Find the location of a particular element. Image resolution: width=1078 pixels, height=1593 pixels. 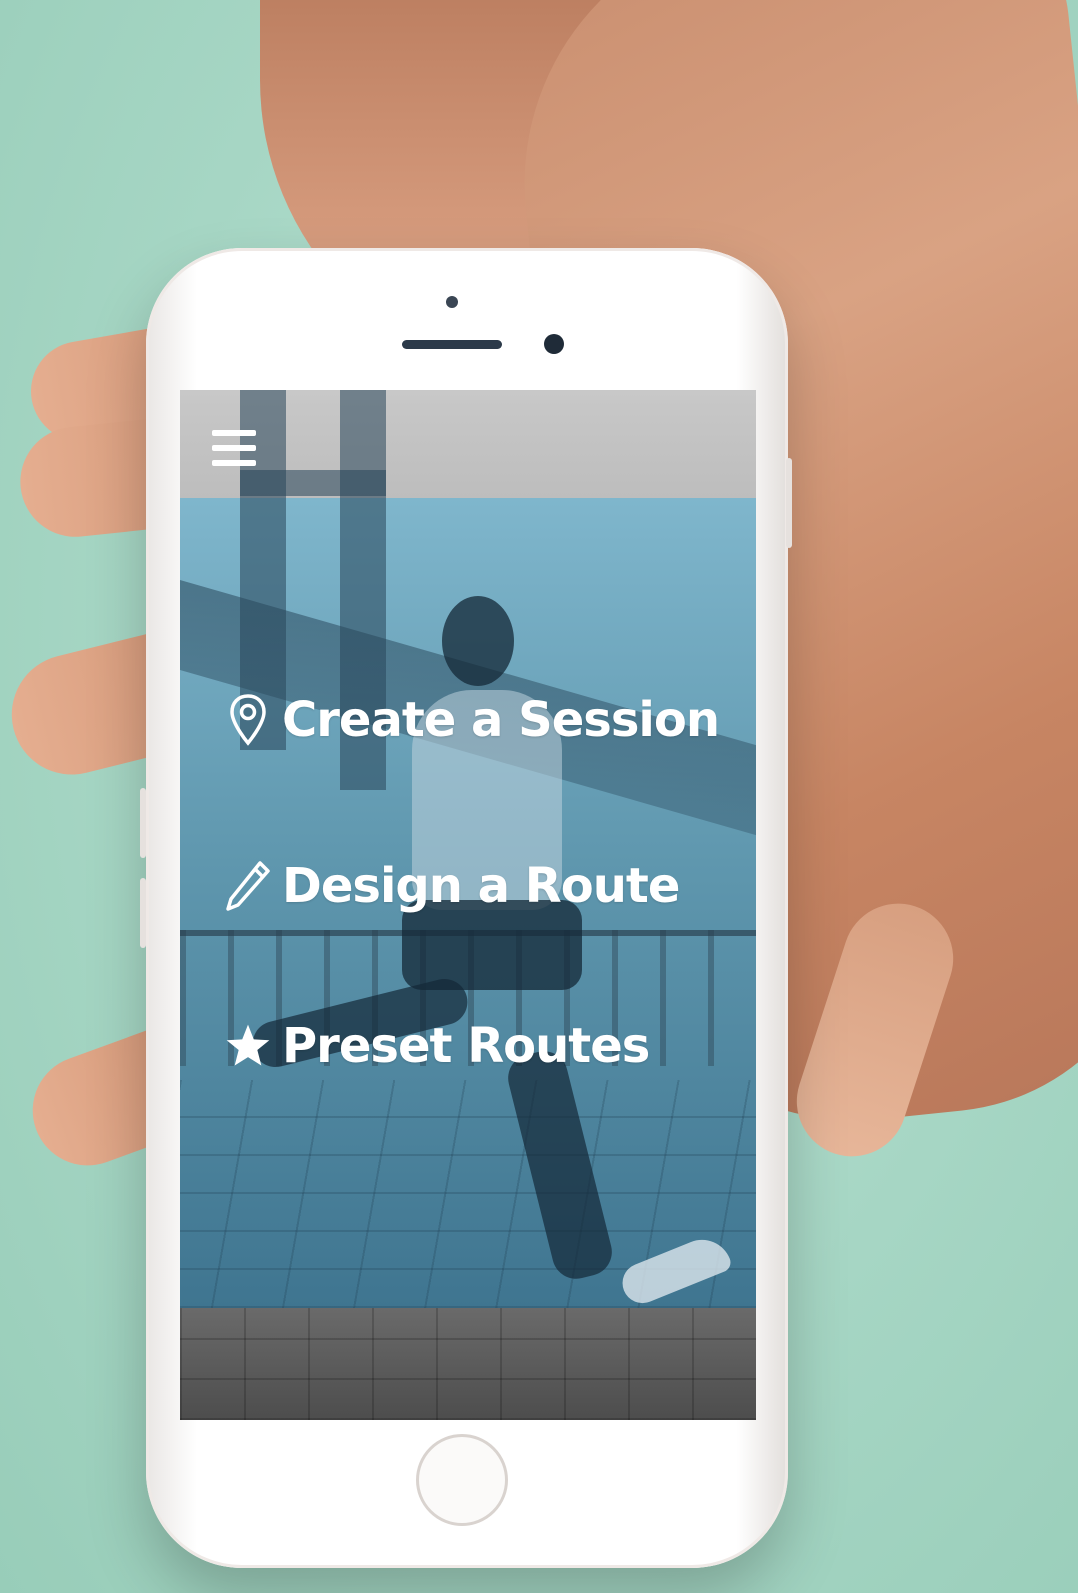

map-pin-icon is located at coordinates (248, 720).